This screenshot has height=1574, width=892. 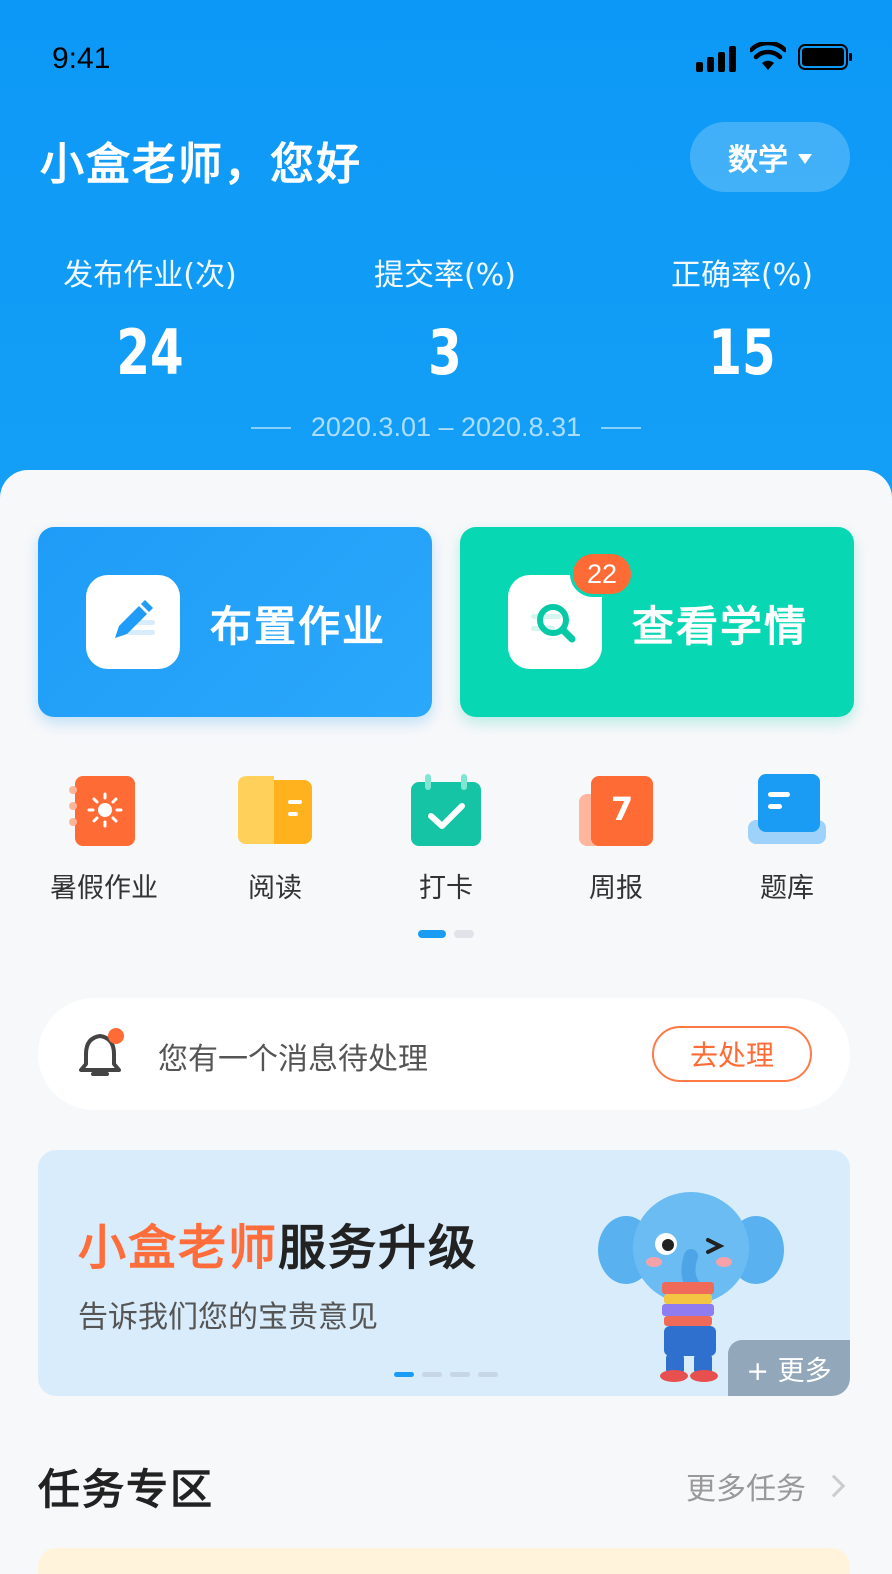 I want to click on edit-pencil-icon, so click(x=133, y=622).